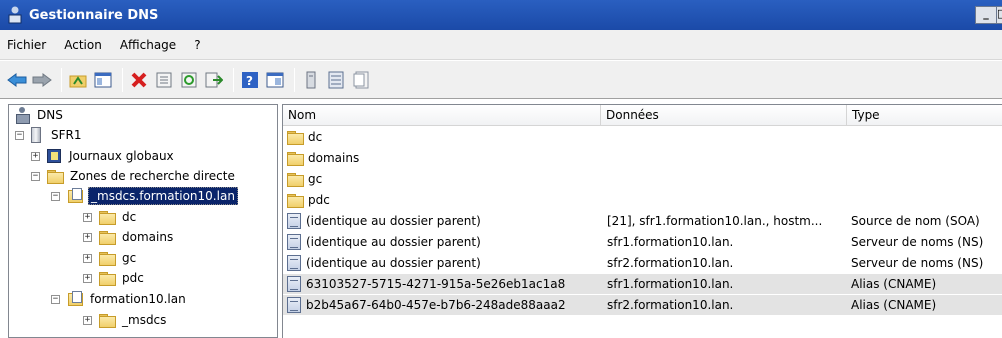 This screenshot has height=338, width=1002. What do you see at coordinates (15, 15) in the screenshot?
I see `dns-manager-icon` at bounding box center [15, 15].